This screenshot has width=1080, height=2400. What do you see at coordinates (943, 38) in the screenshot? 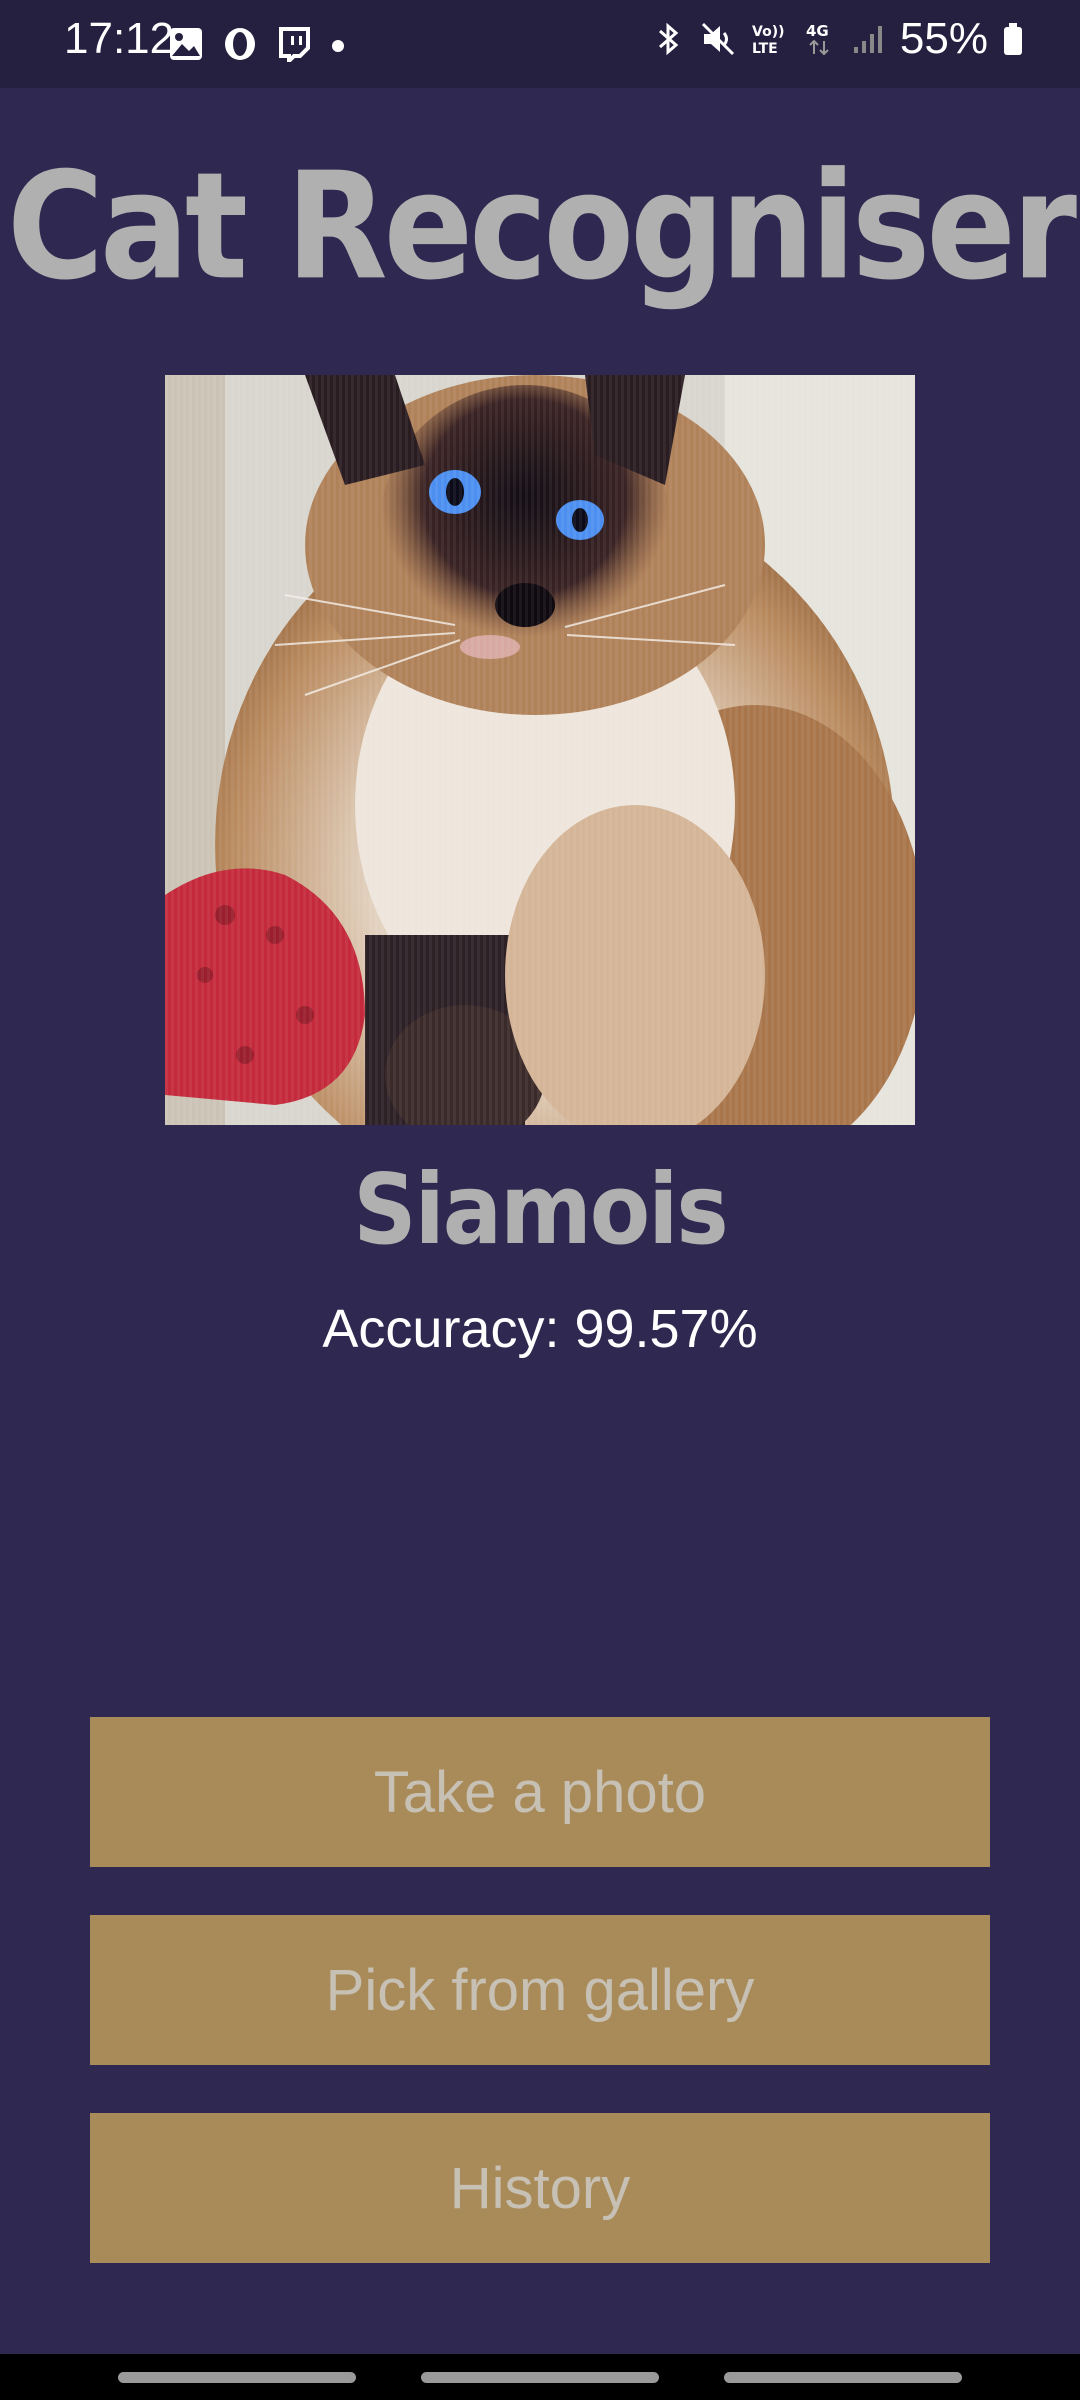
I see `battery-percent: 55%` at bounding box center [943, 38].